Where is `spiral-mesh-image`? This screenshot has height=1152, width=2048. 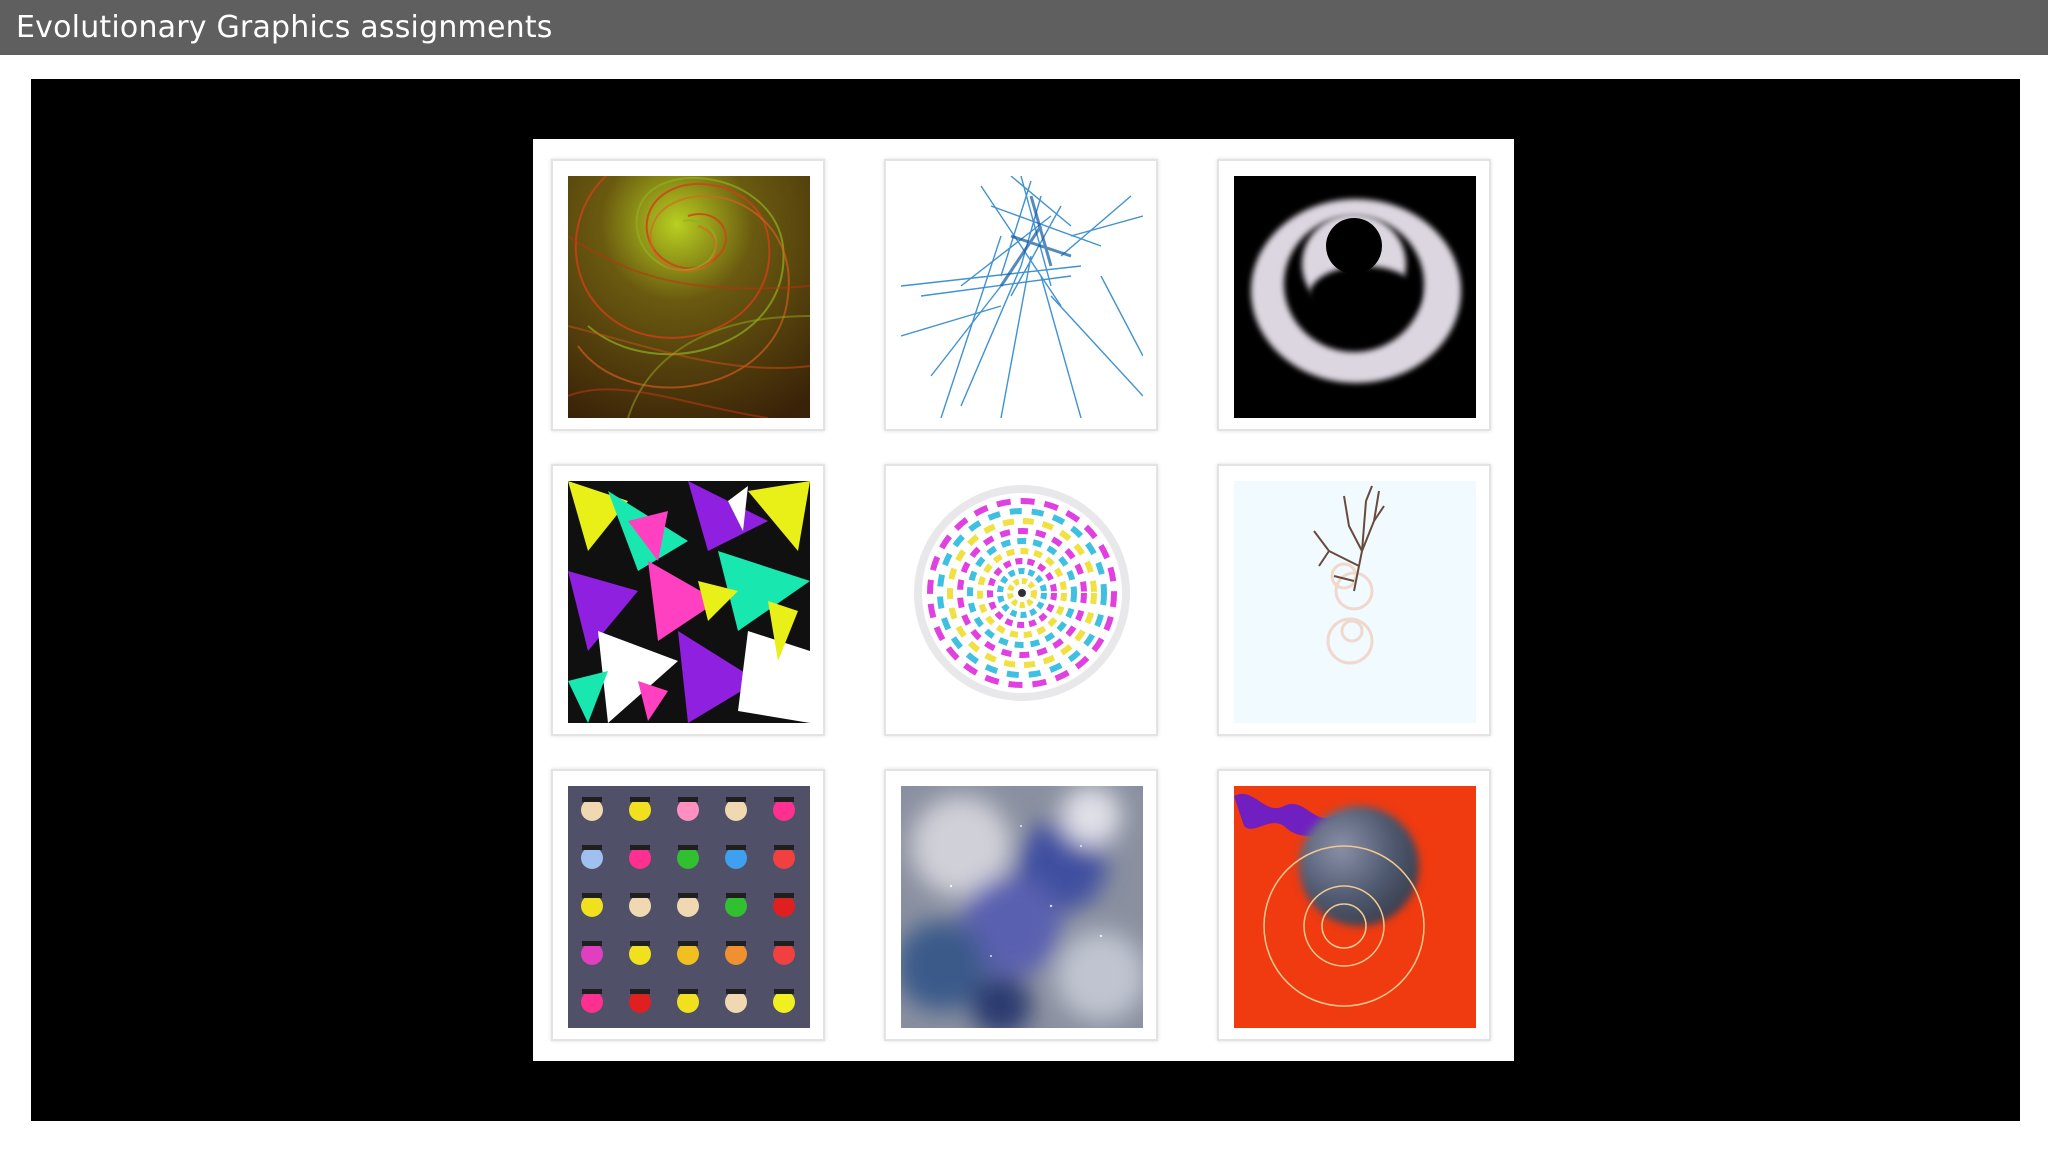
spiral-mesh-image is located at coordinates (689, 297).